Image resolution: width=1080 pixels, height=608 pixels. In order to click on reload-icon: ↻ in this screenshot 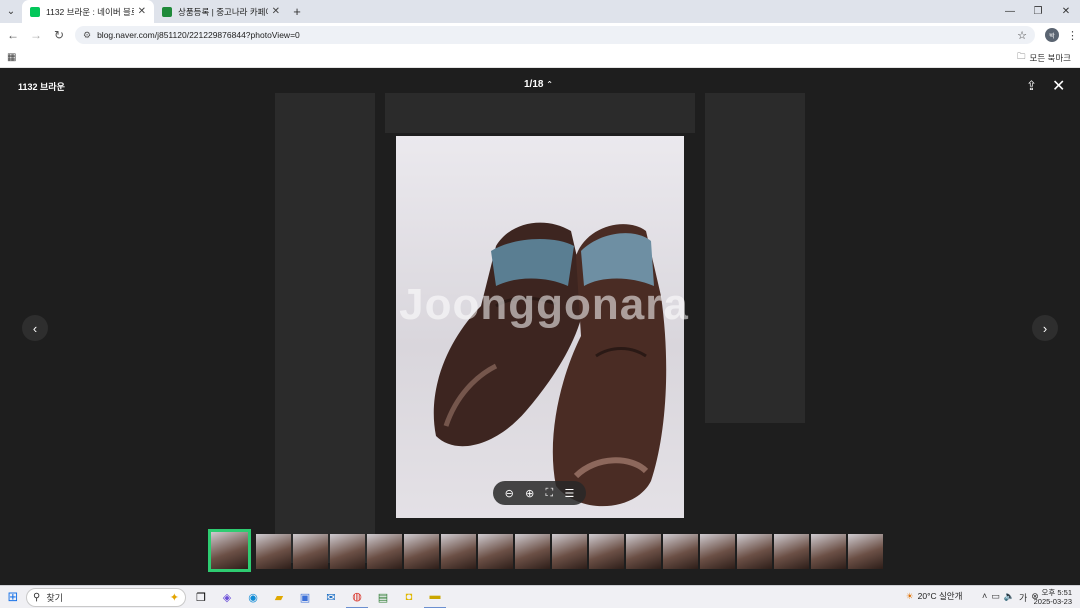, I will do `click(59, 35)`.